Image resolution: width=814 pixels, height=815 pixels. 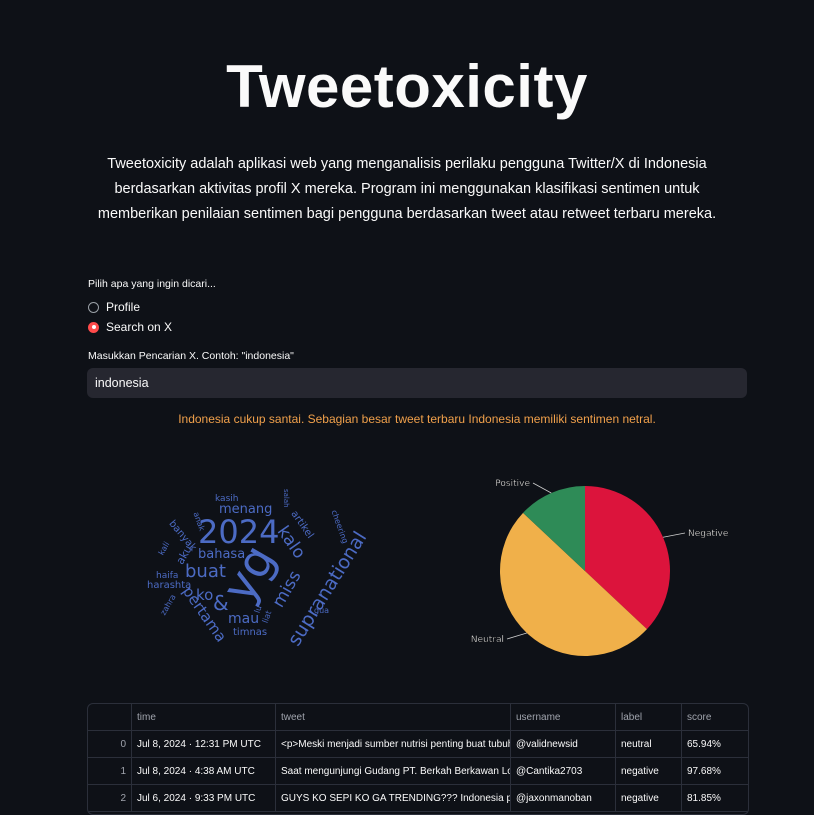 I want to click on col-username-header: username, so click(x=563, y=717).